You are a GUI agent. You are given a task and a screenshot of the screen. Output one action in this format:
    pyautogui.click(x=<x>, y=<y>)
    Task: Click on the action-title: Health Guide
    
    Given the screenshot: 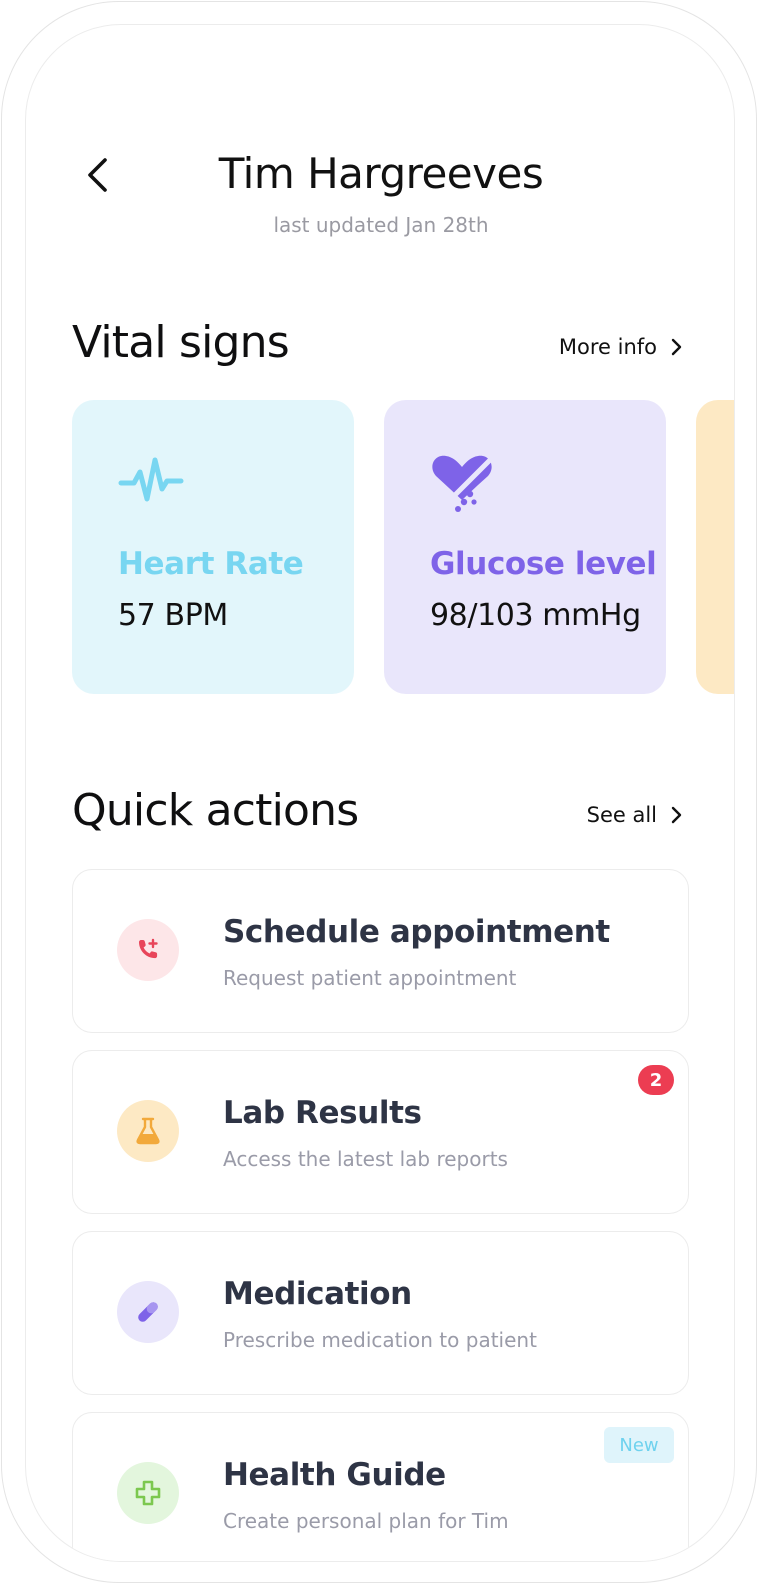 What is the action you would take?
    pyautogui.click(x=334, y=1475)
    